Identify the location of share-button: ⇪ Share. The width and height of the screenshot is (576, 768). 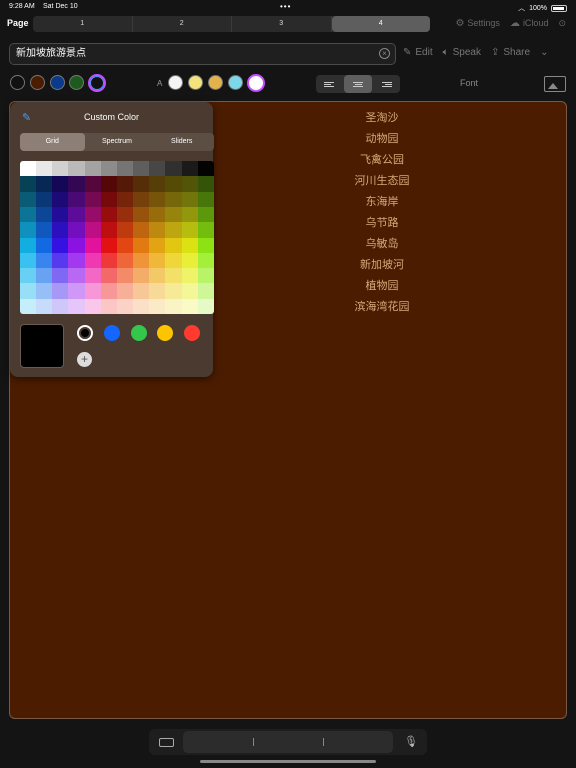
(510, 52).